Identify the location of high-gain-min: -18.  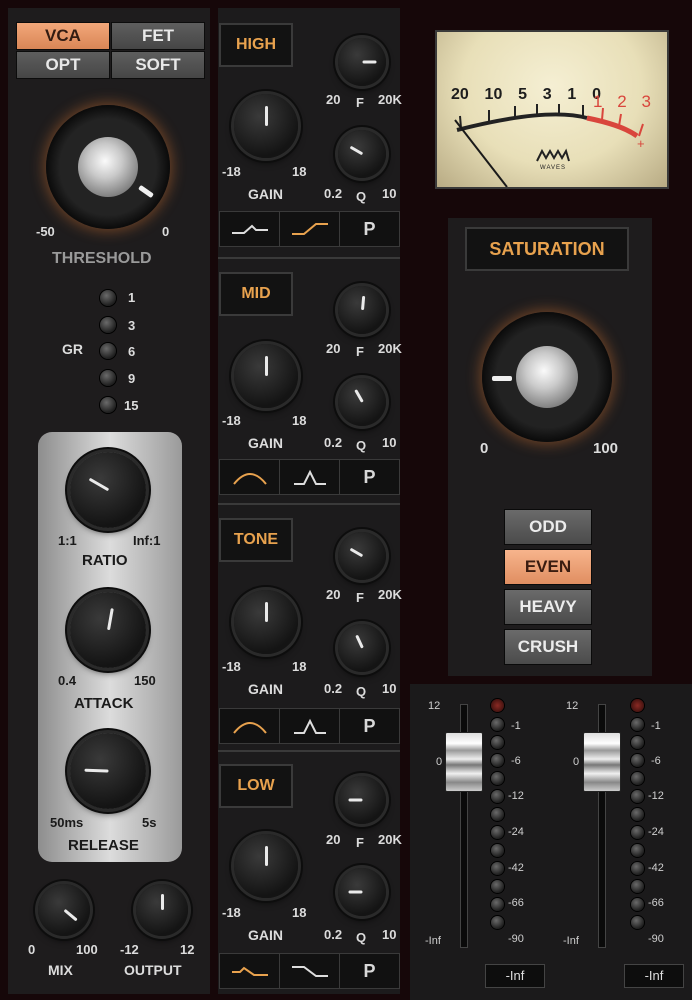
(231, 171).